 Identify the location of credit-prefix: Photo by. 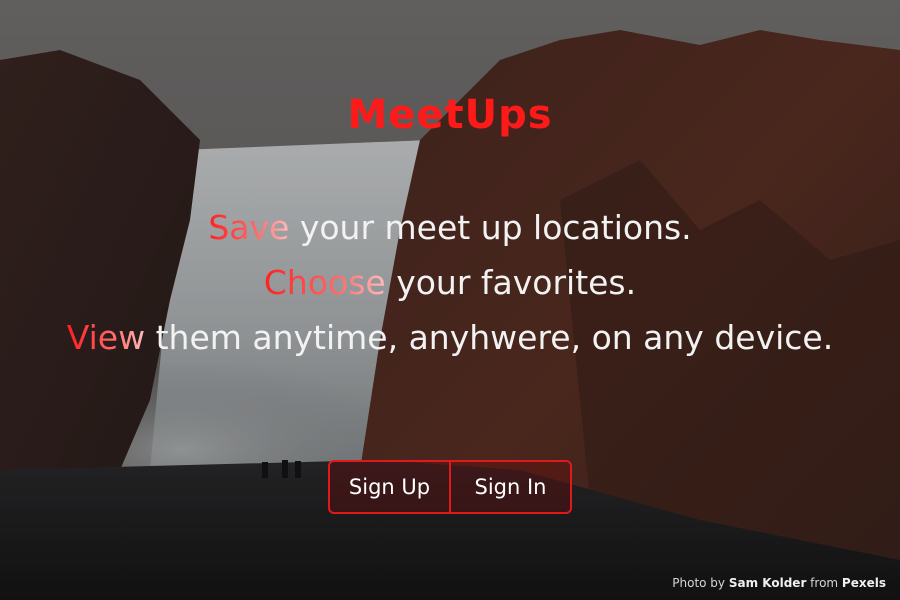
(700, 583).